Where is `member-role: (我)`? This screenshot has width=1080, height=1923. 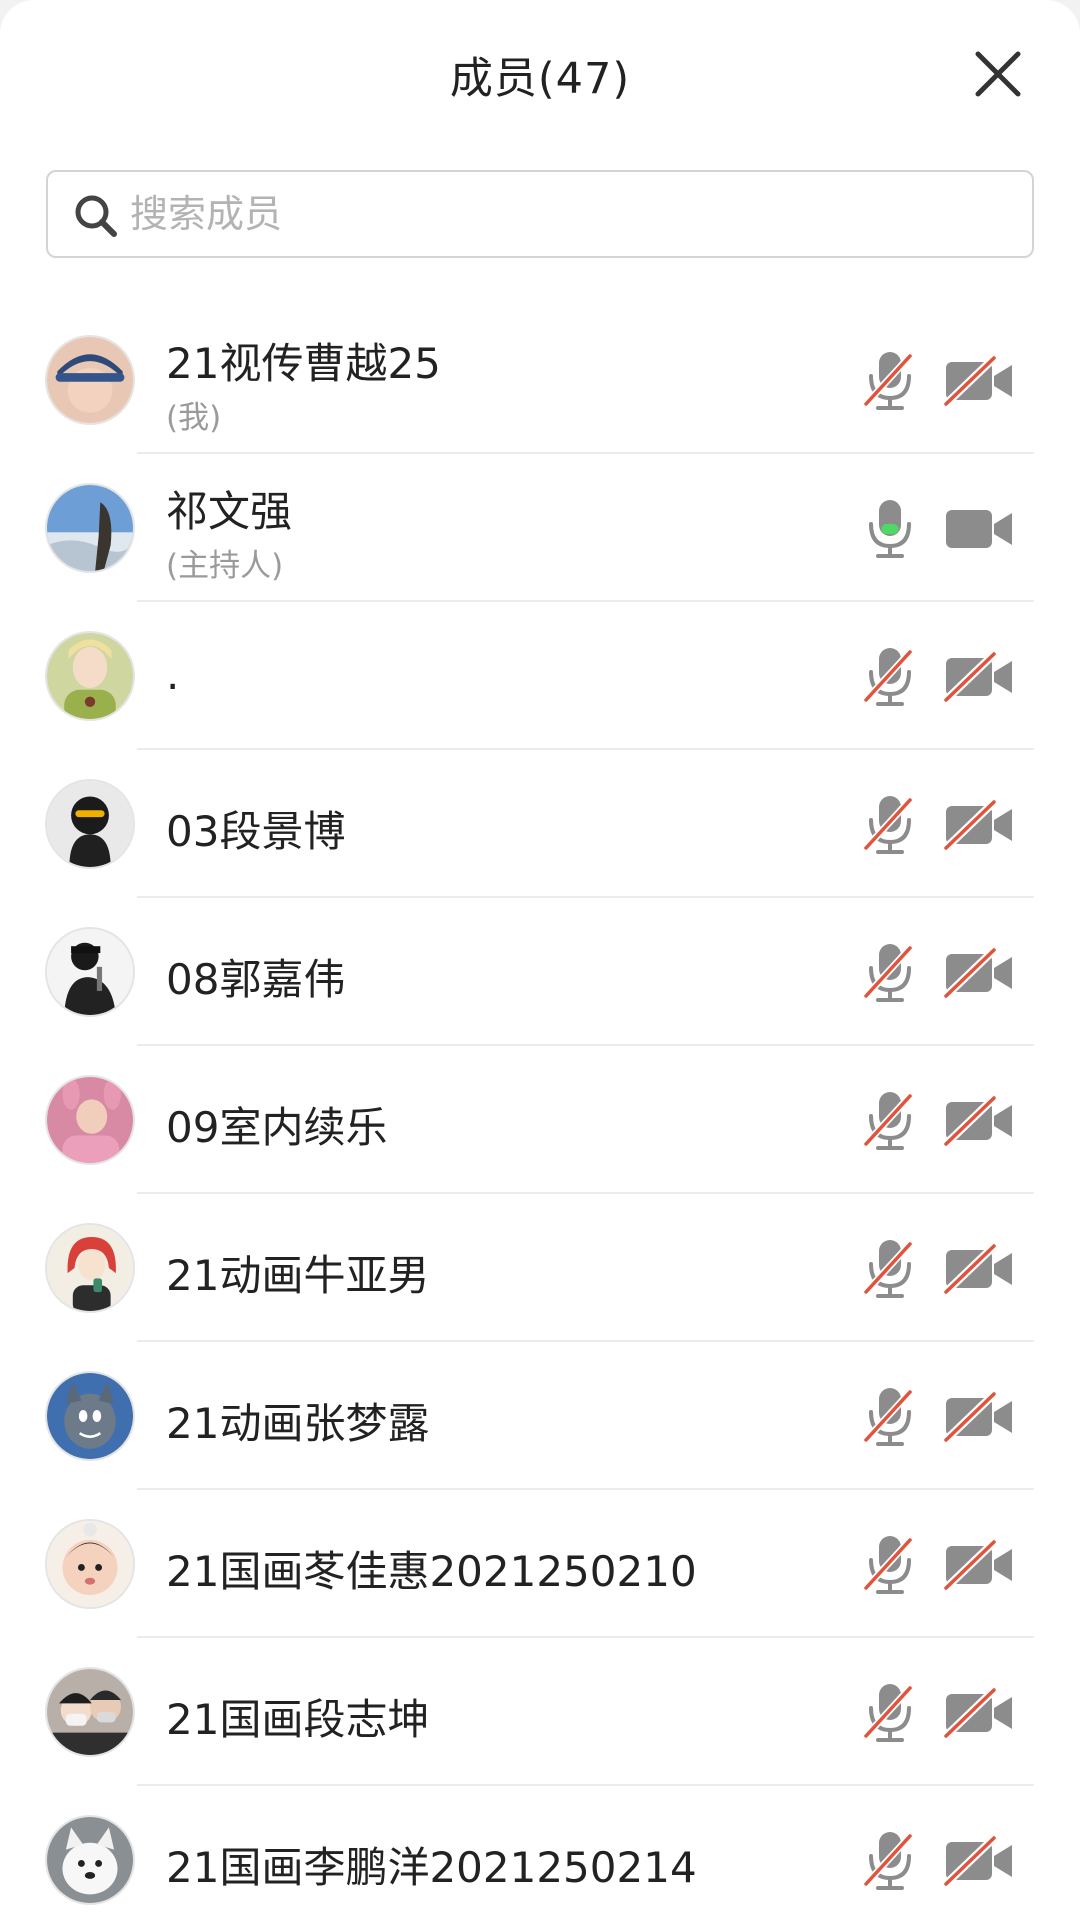
member-role: (我) is located at coordinates (194, 418).